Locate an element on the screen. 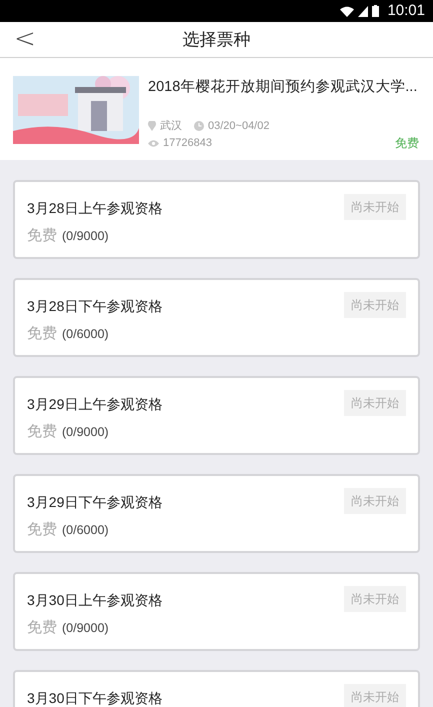  ticket-name: 3月29日上午参观资格 is located at coordinates (94, 404).